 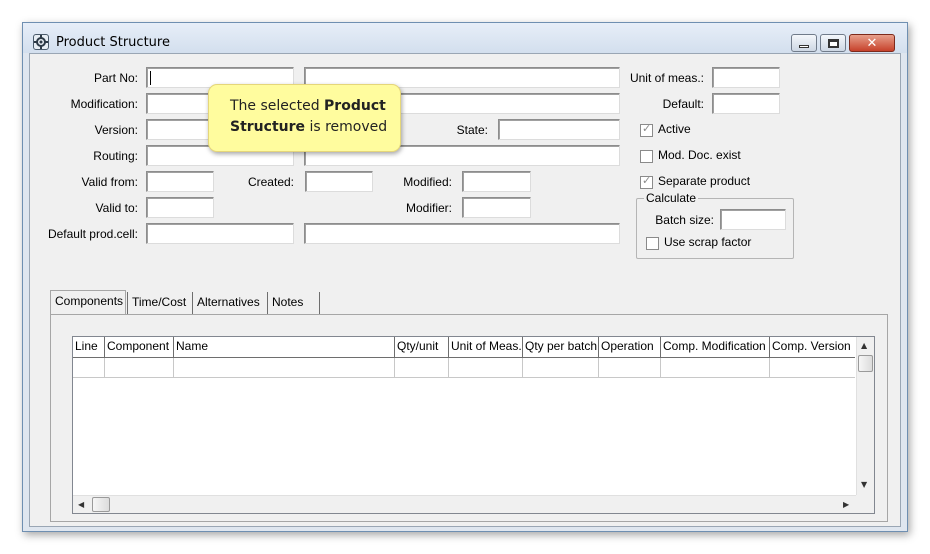 I want to click on tooltip-callout: The selected Product Structure is removed, so click(x=304, y=118).